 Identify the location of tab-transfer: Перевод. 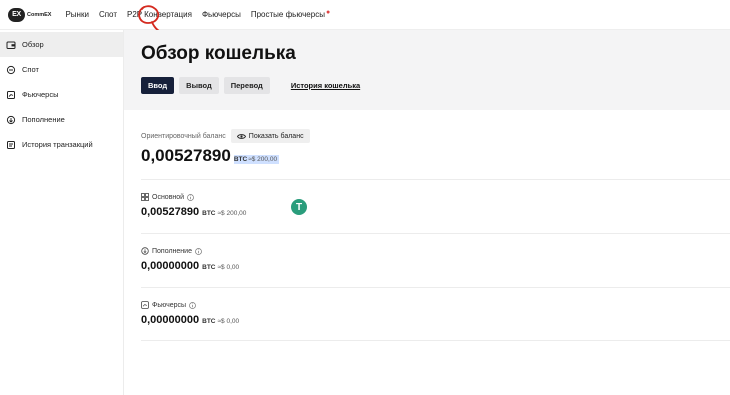
(246, 85).